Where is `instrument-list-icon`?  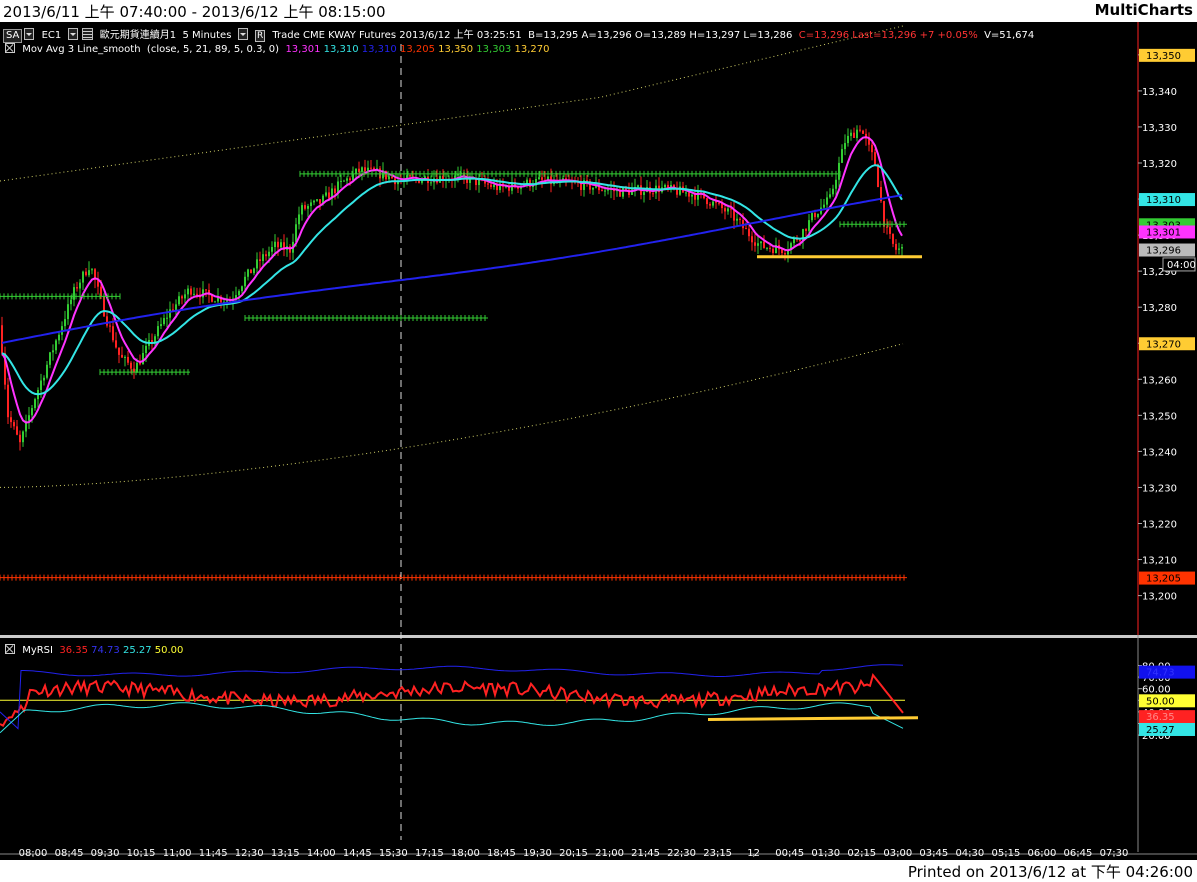 instrument-list-icon is located at coordinates (87, 34).